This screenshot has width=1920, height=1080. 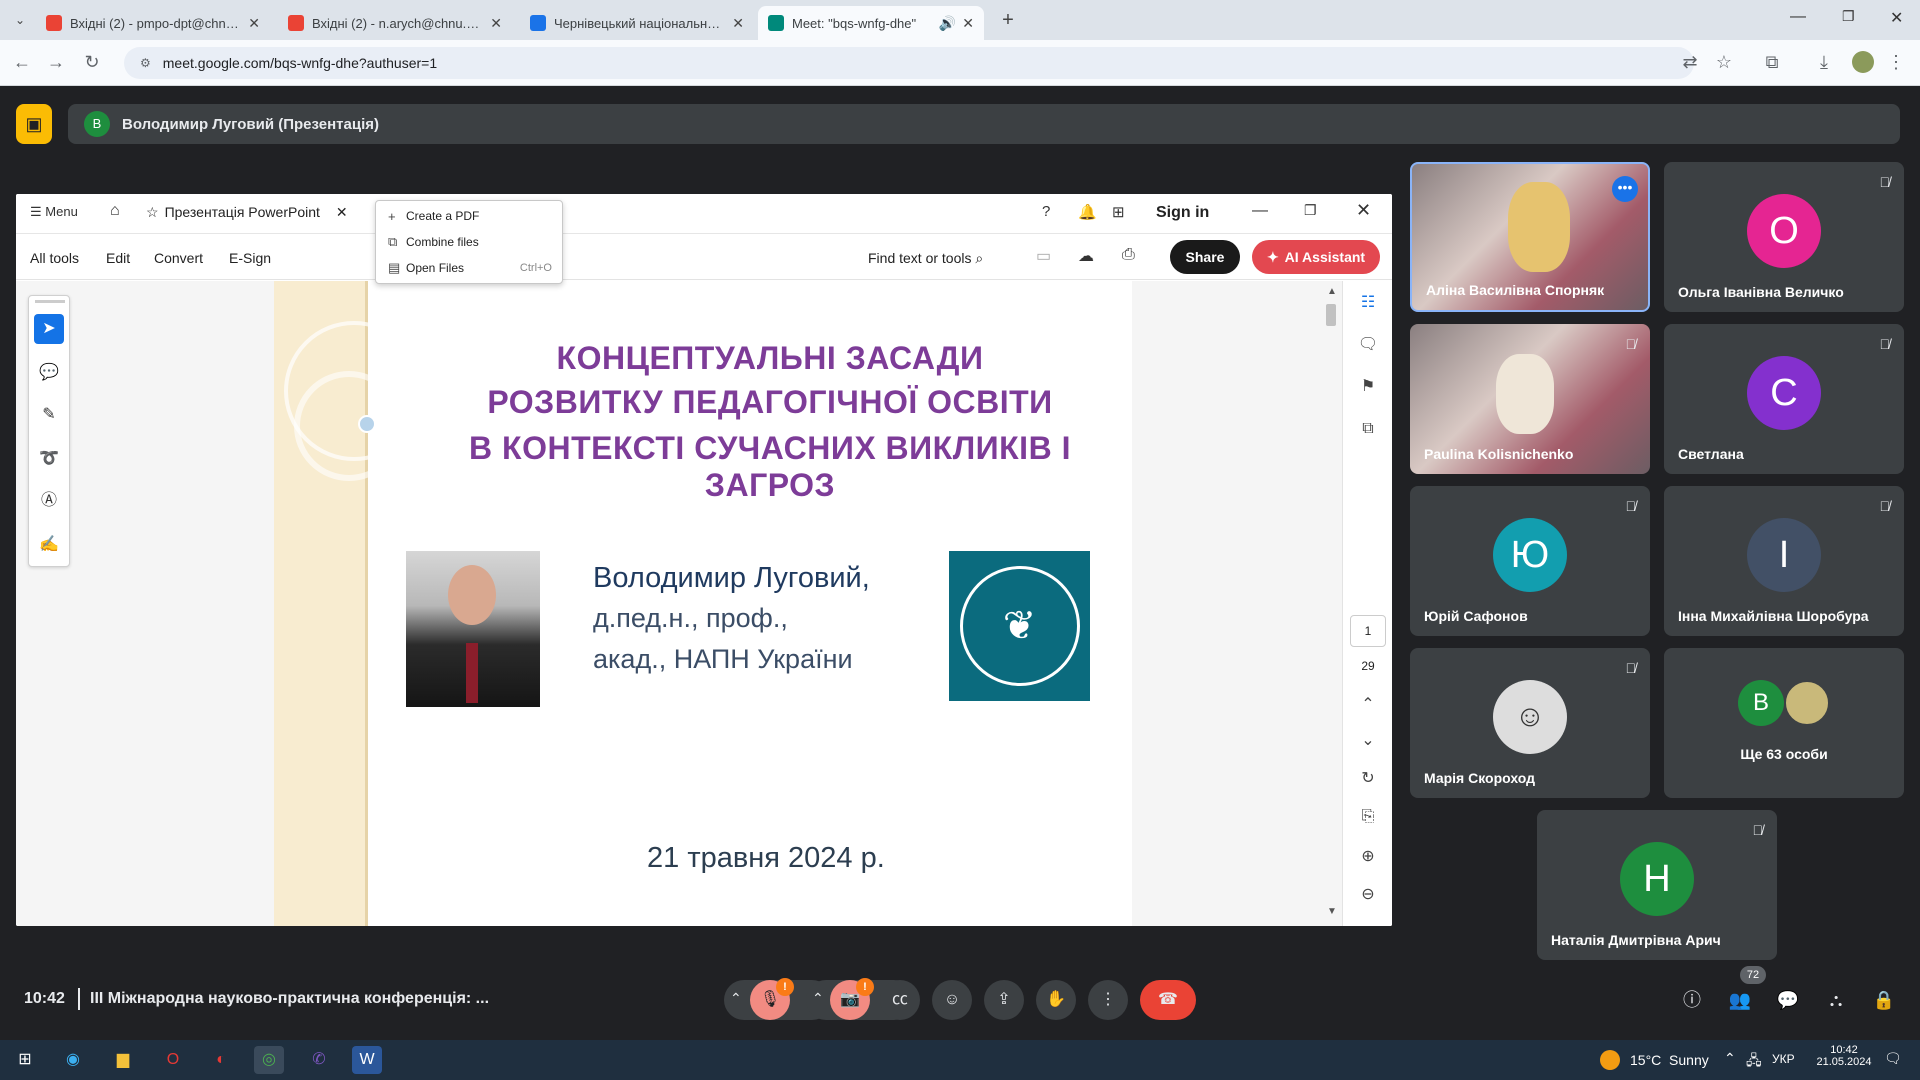 What do you see at coordinates (1893, 1058) in the screenshot?
I see `notifications-icon: 🗨` at bounding box center [1893, 1058].